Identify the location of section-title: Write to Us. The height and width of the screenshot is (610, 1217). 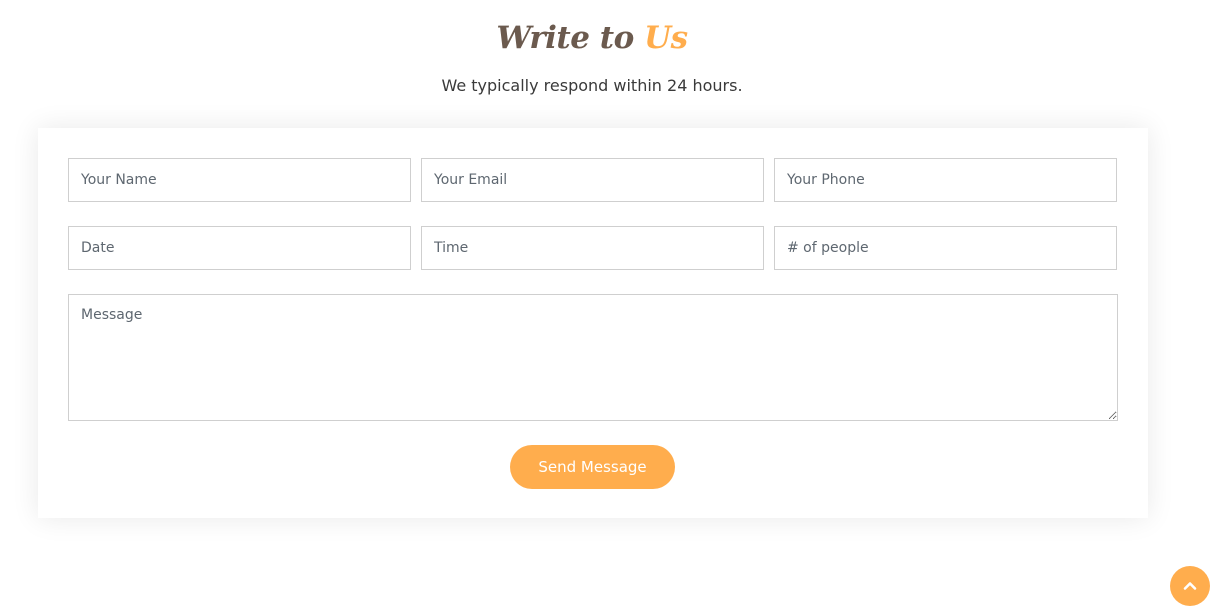
(592, 38).